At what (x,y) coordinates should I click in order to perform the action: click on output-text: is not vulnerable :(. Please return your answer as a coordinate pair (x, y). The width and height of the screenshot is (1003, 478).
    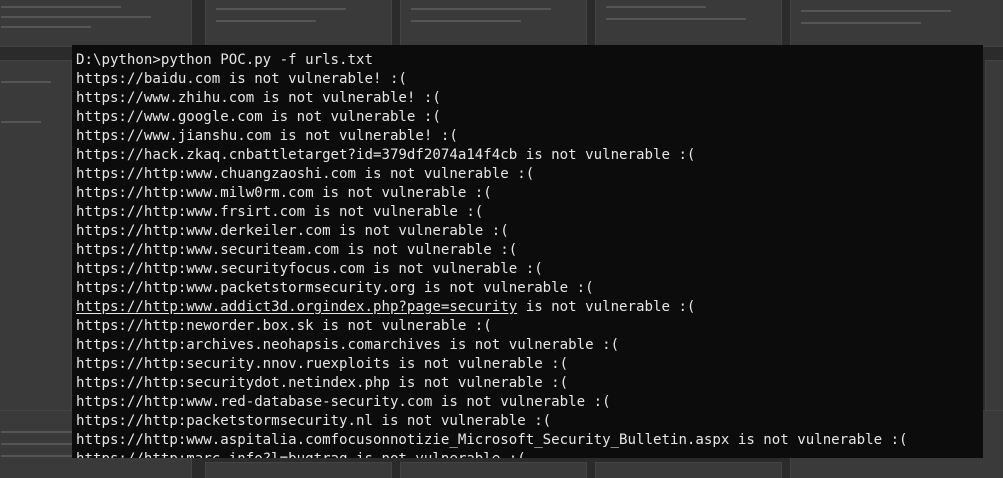
    Looking at the image, I should click on (606, 307).